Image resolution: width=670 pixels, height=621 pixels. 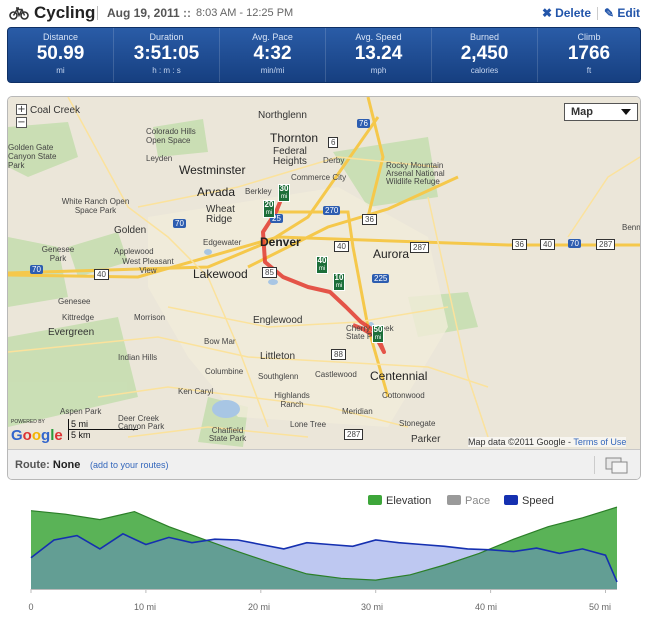 I want to click on x-axis-tick: 0, so click(x=31, y=607).